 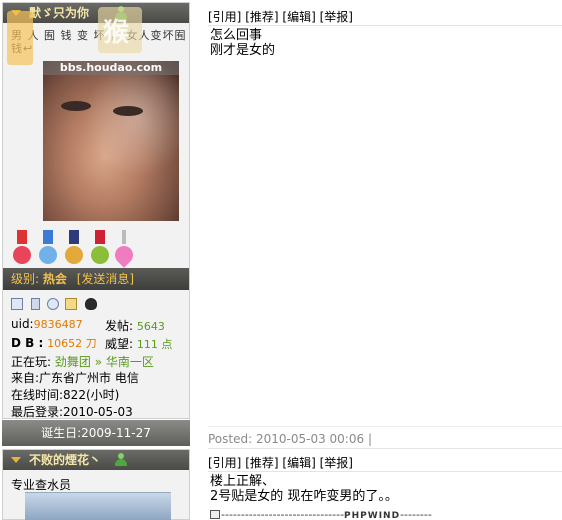 What do you see at coordinates (58, 324) in the screenshot?
I see `uid-value: 9836487` at bounding box center [58, 324].